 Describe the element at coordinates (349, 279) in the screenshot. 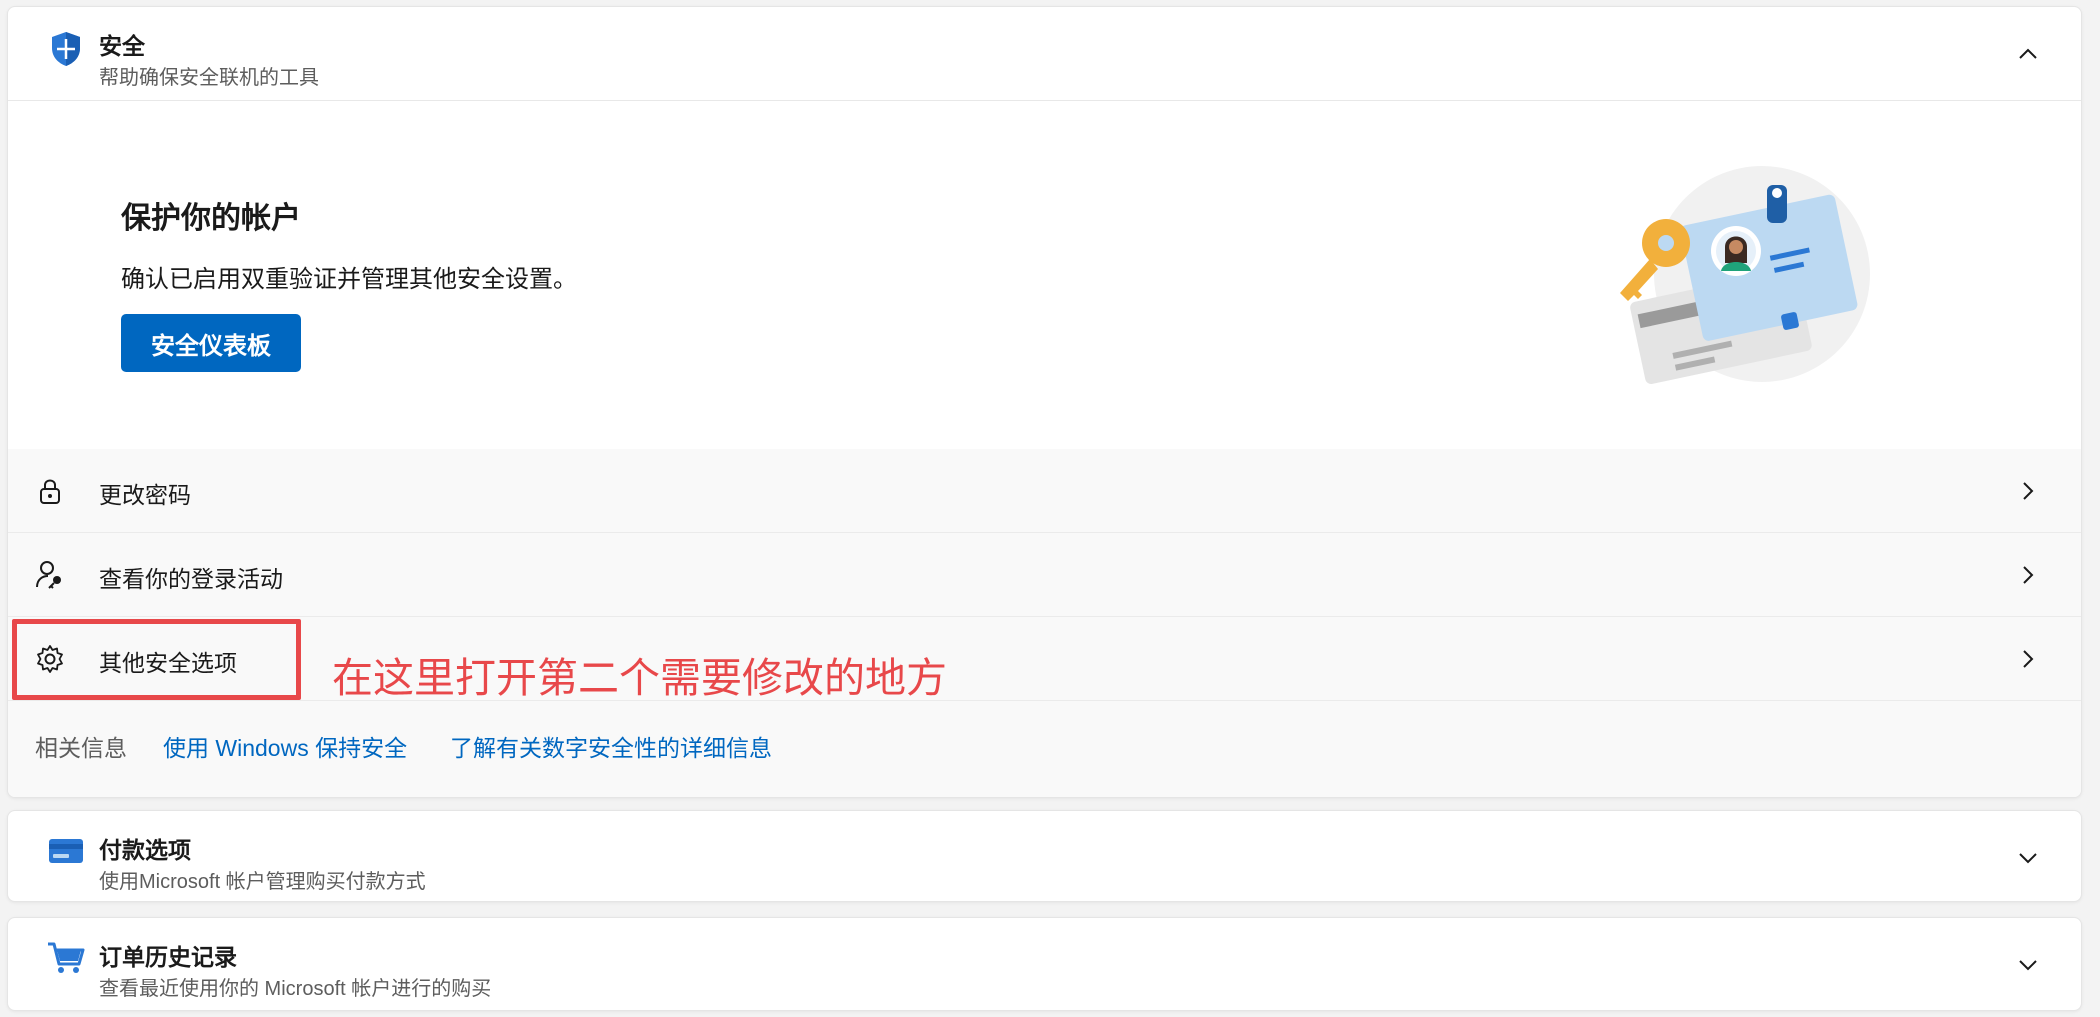

I see `hero-description: 确认已启用双重验证并管理其他安全设置。` at that location.